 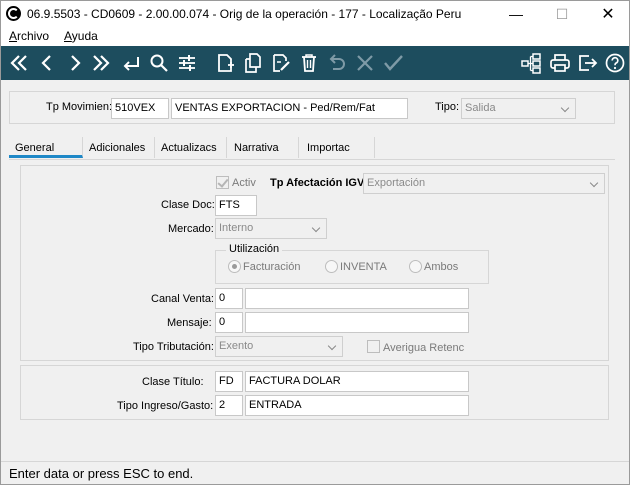 What do you see at coordinates (131, 63) in the screenshot?
I see `return-icon` at bounding box center [131, 63].